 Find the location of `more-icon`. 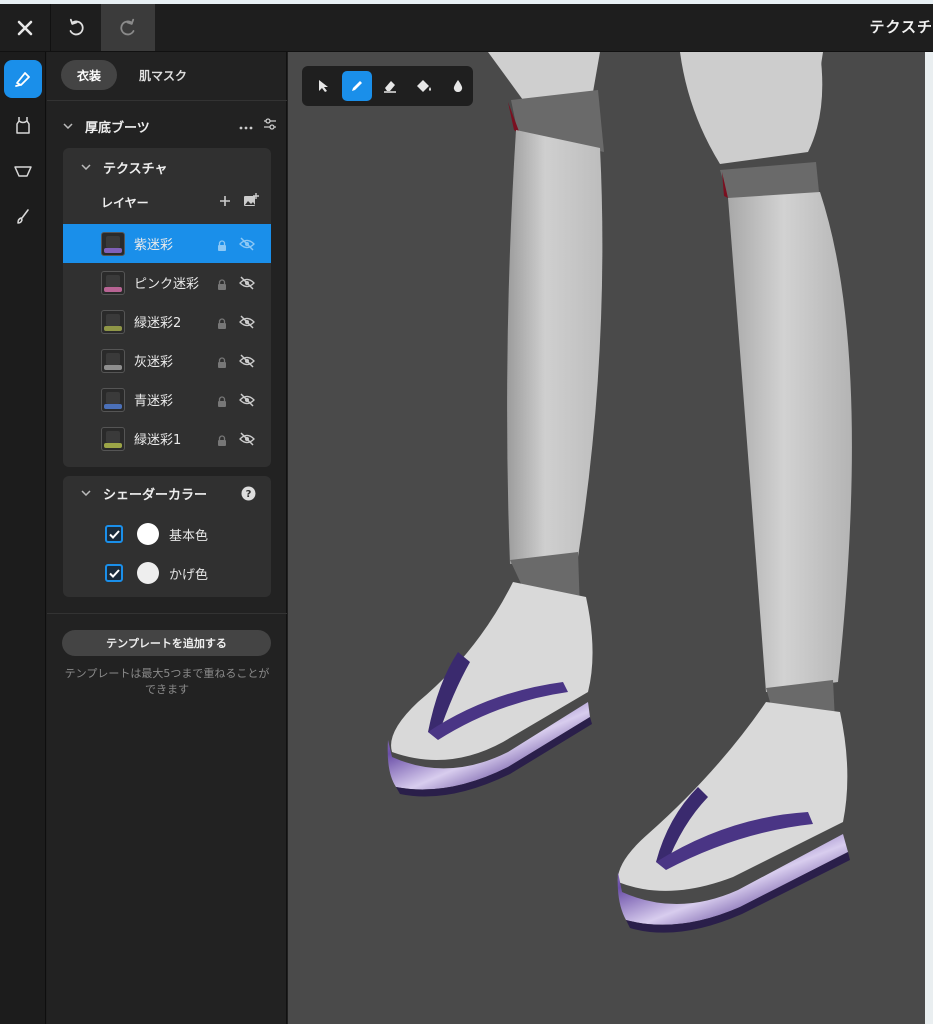

more-icon is located at coordinates (246, 126).